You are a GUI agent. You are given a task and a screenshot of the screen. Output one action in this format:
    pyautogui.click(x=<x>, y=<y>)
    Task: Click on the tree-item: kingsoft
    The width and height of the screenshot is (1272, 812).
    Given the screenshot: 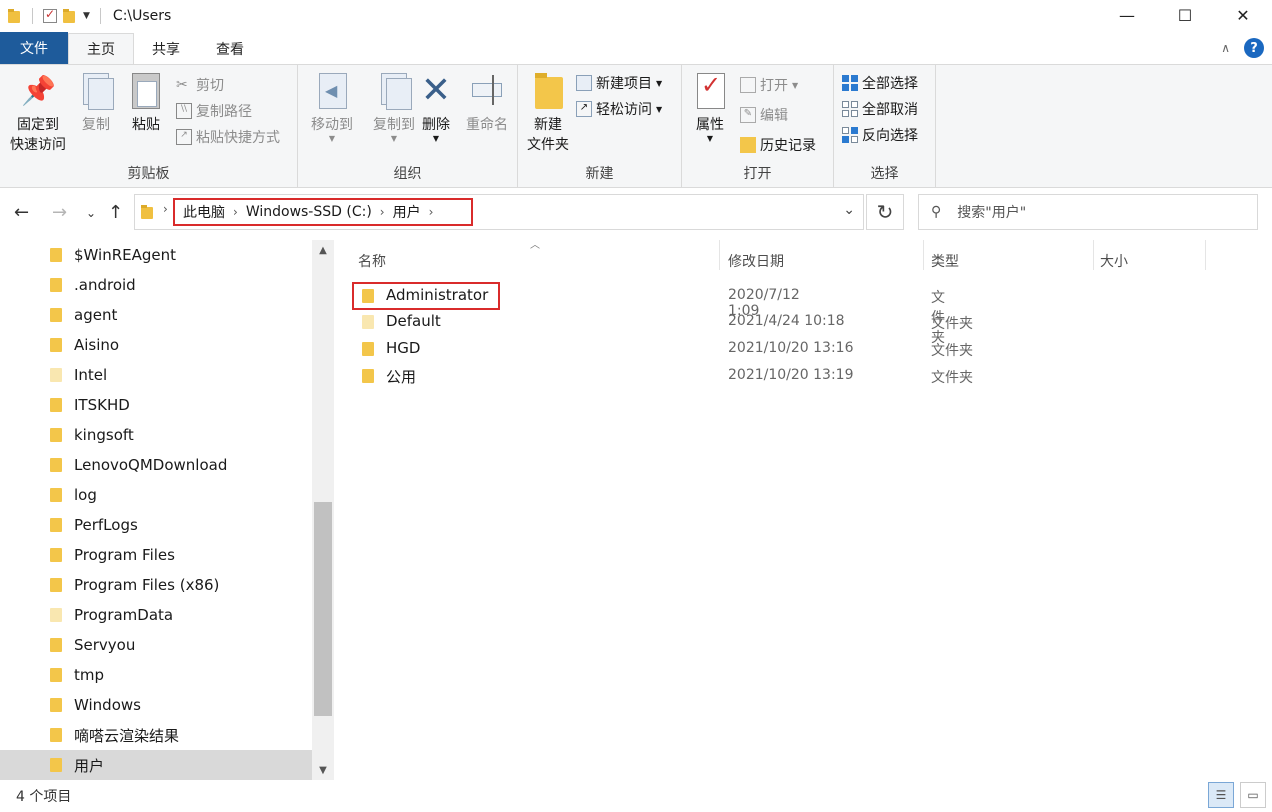 What is the action you would take?
    pyautogui.click(x=156, y=435)
    